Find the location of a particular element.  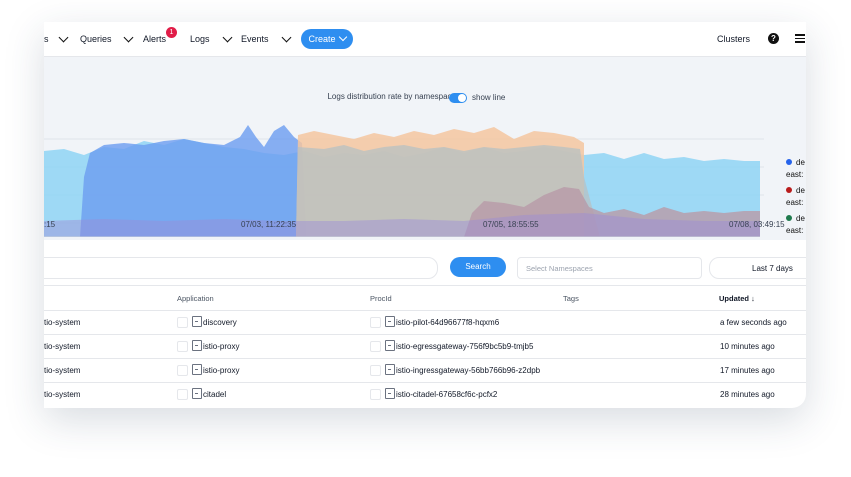

search-toolbar: Select Namespaces Last 7 days is located at coordinates (425, 266).